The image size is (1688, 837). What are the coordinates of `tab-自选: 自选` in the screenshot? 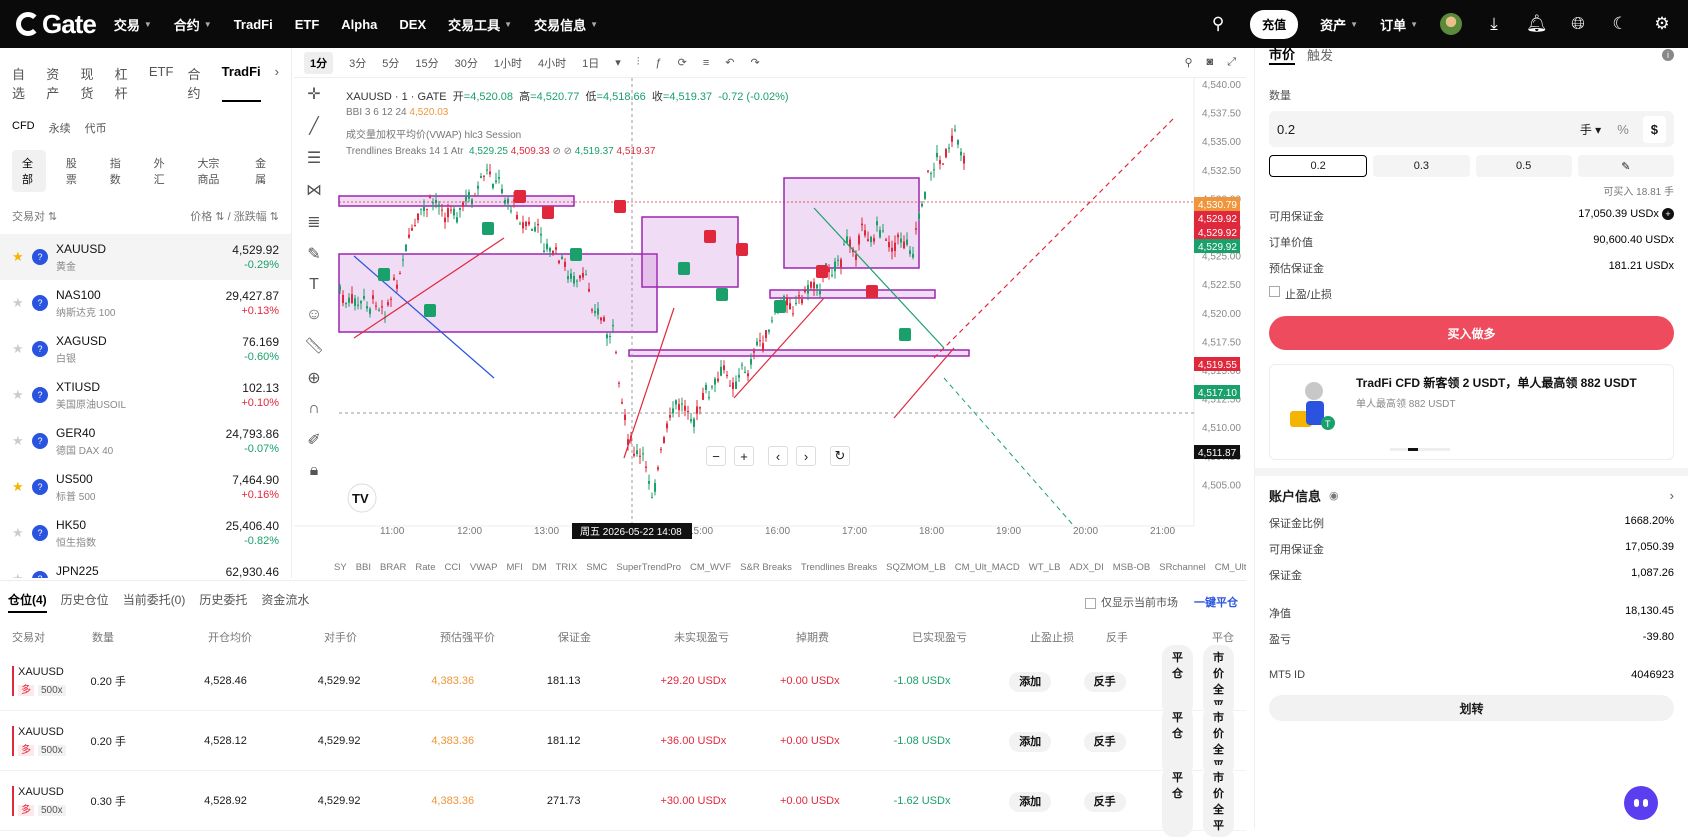 It's located at (22, 83).